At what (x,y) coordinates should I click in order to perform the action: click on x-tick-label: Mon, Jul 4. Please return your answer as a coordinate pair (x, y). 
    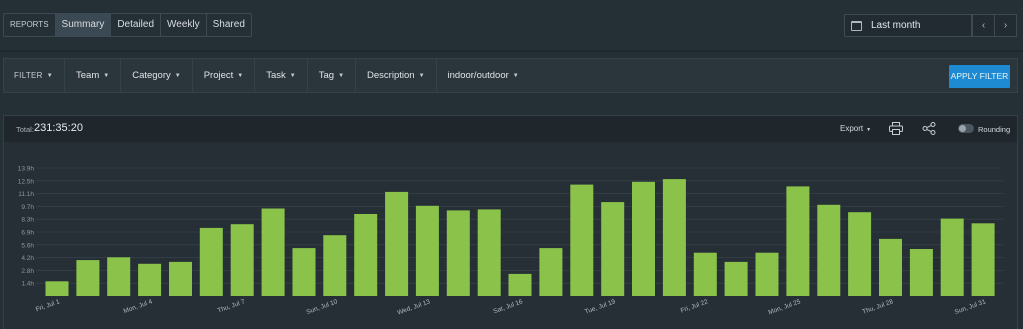
    Looking at the image, I should click on (138, 306).